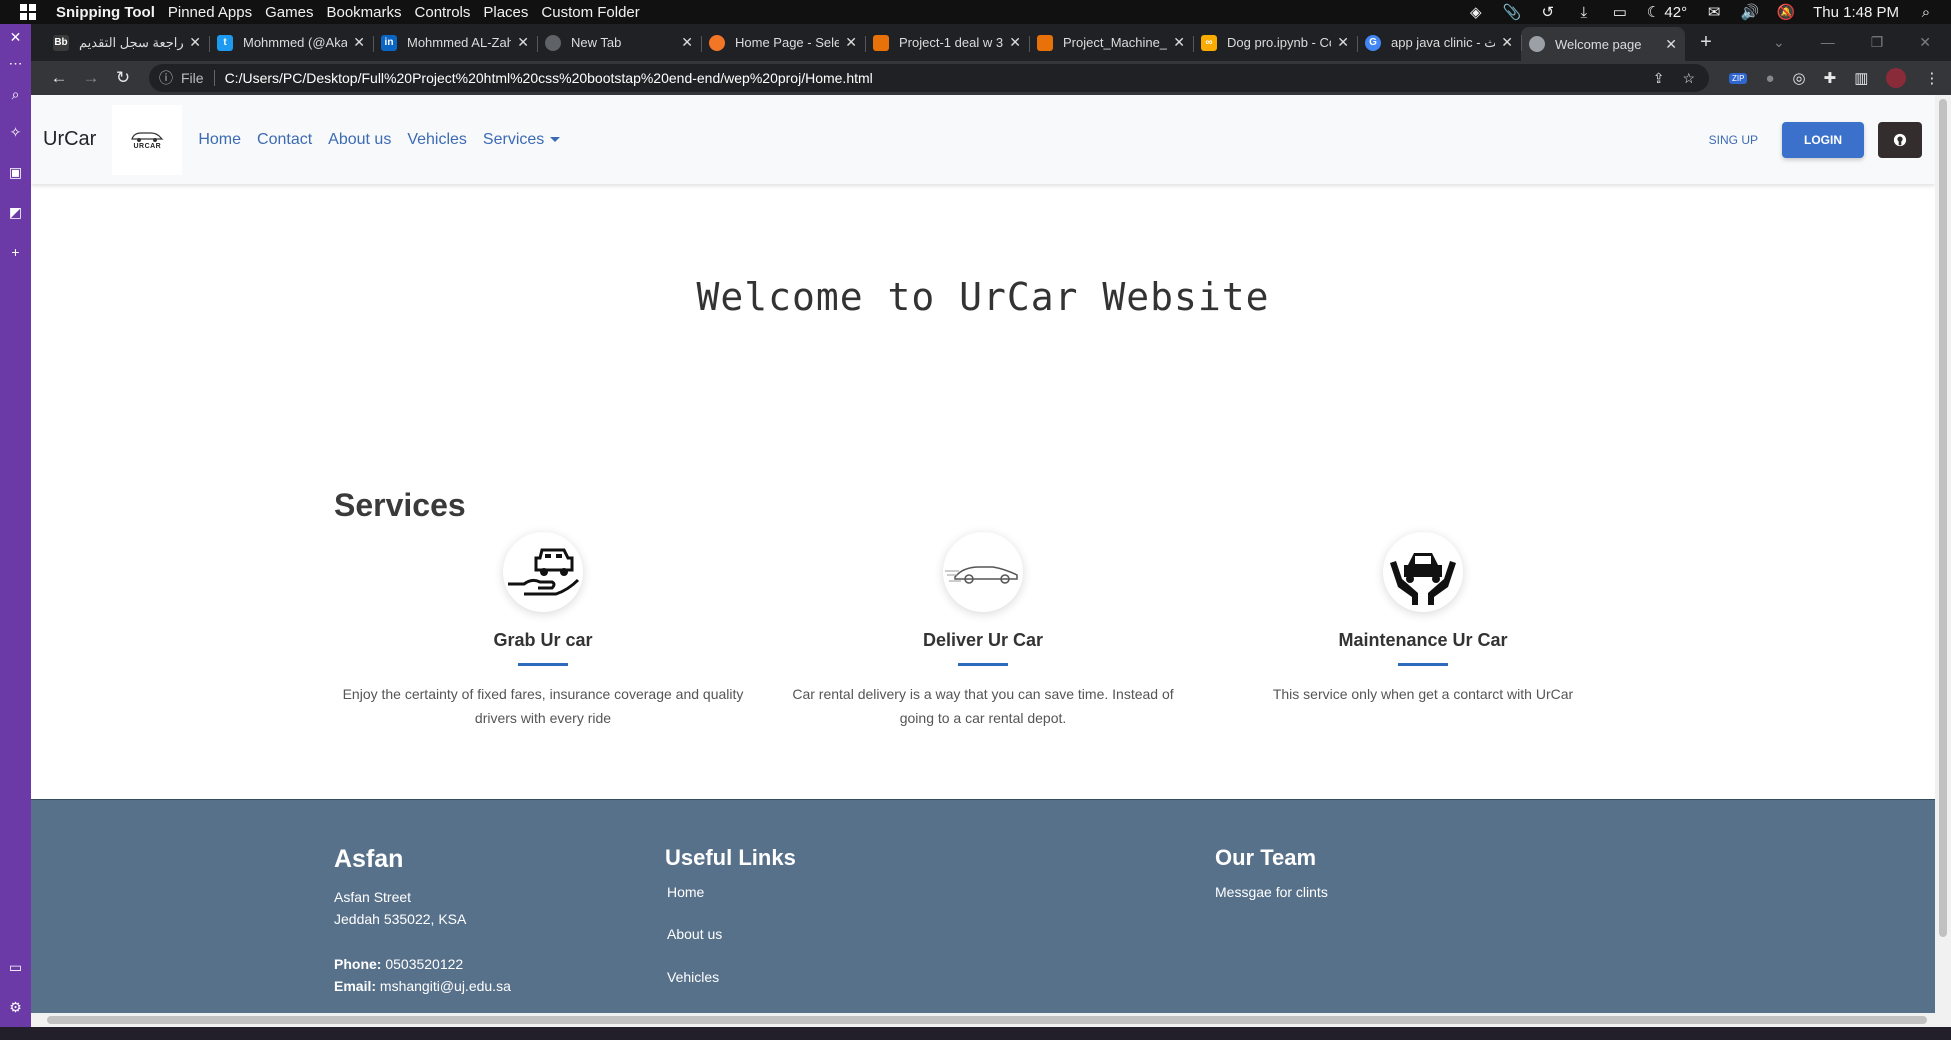 The width and height of the screenshot is (1951, 1040). Describe the element at coordinates (1733, 140) in the screenshot. I see `signup-button: SING UP` at that location.